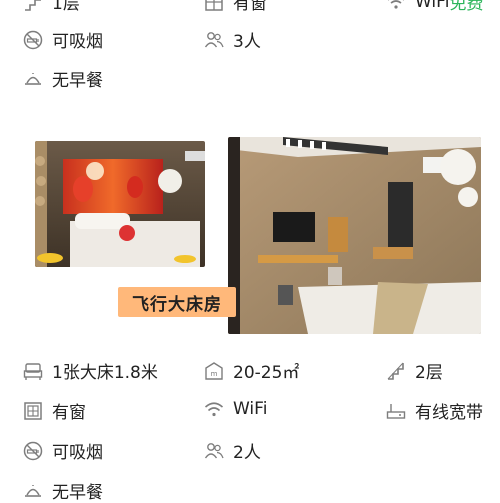 Image resolution: width=500 pixels, height=503 pixels. Describe the element at coordinates (214, 374) in the screenshot. I see `svg-text: m` at that location.